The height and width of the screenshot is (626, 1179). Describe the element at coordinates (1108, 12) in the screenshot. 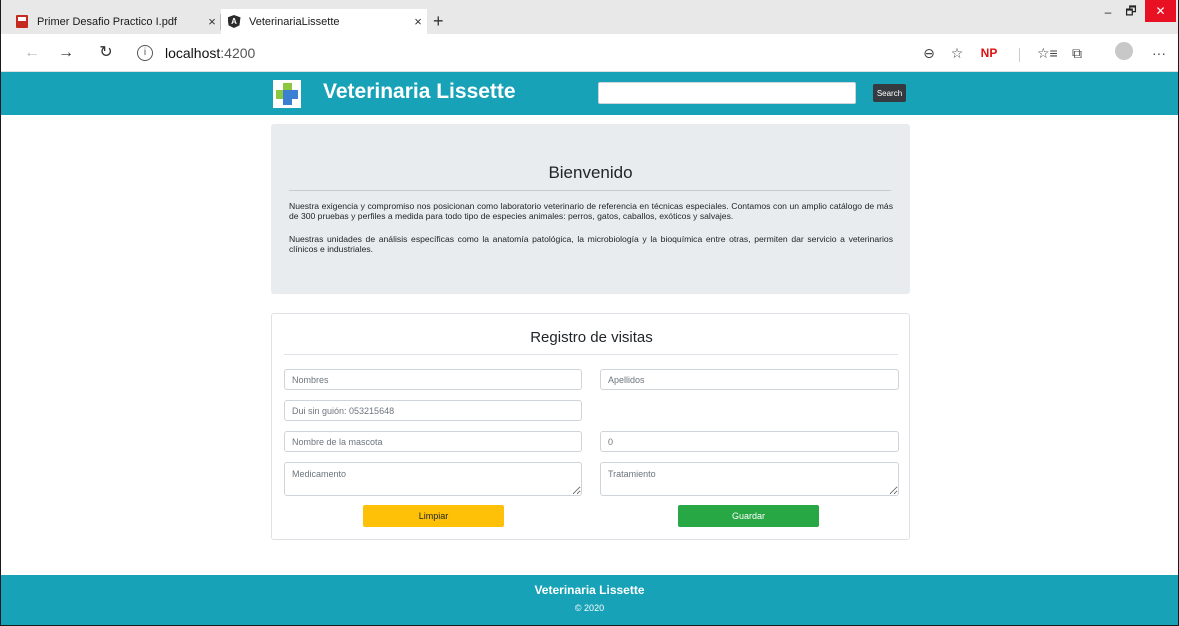

I see `minimize-button: –` at that location.